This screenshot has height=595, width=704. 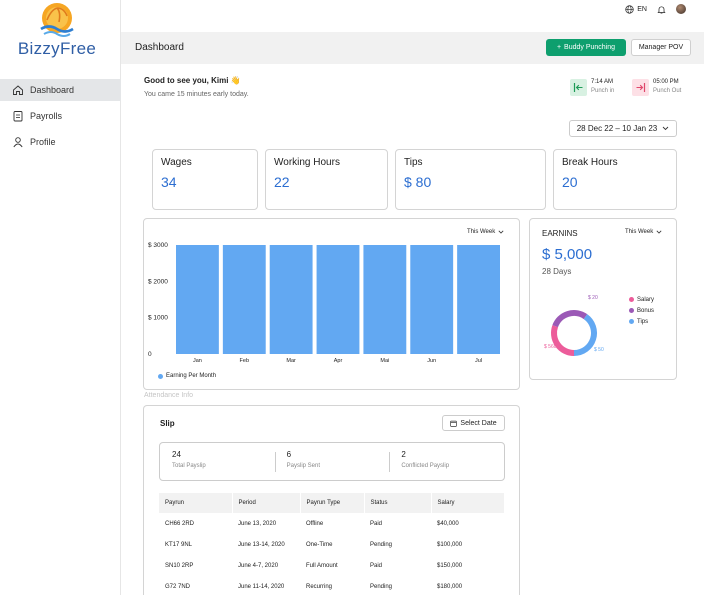 What do you see at coordinates (590, 162) in the screenshot?
I see `stat-label: Break Hours` at bounding box center [590, 162].